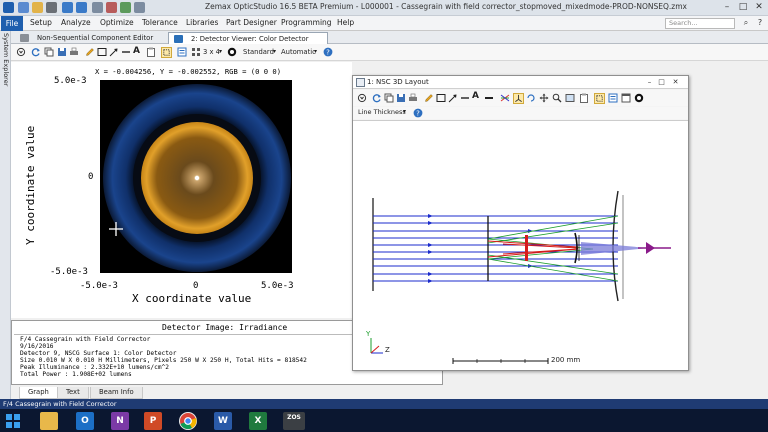 This screenshot has width=768, height=432. Describe the element at coordinates (5, 215) in the screenshot. I see `system-explorer-panel: System Explorer` at that location.